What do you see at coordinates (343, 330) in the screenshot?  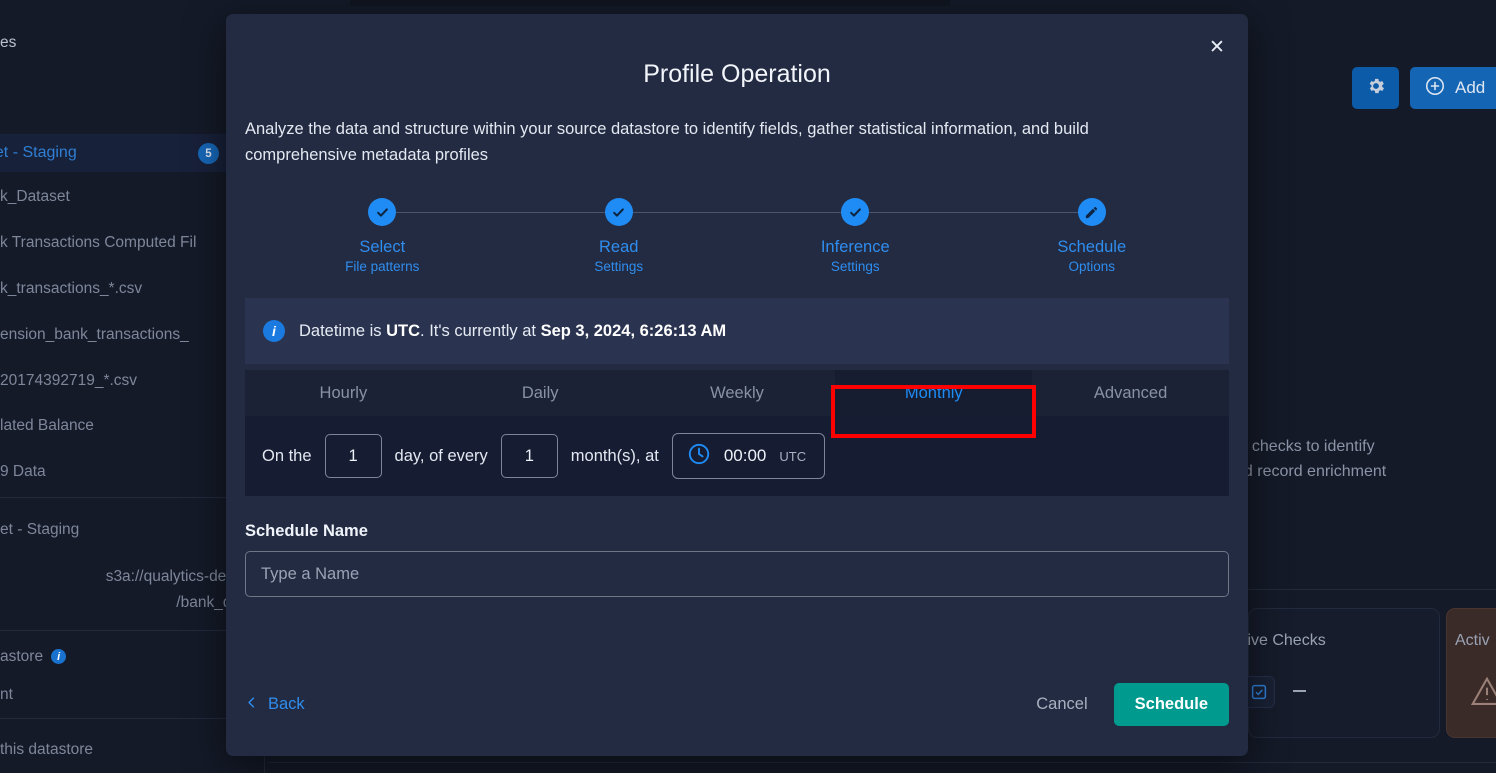 I see `datetime-info-prefix: Datetime is` at bounding box center [343, 330].